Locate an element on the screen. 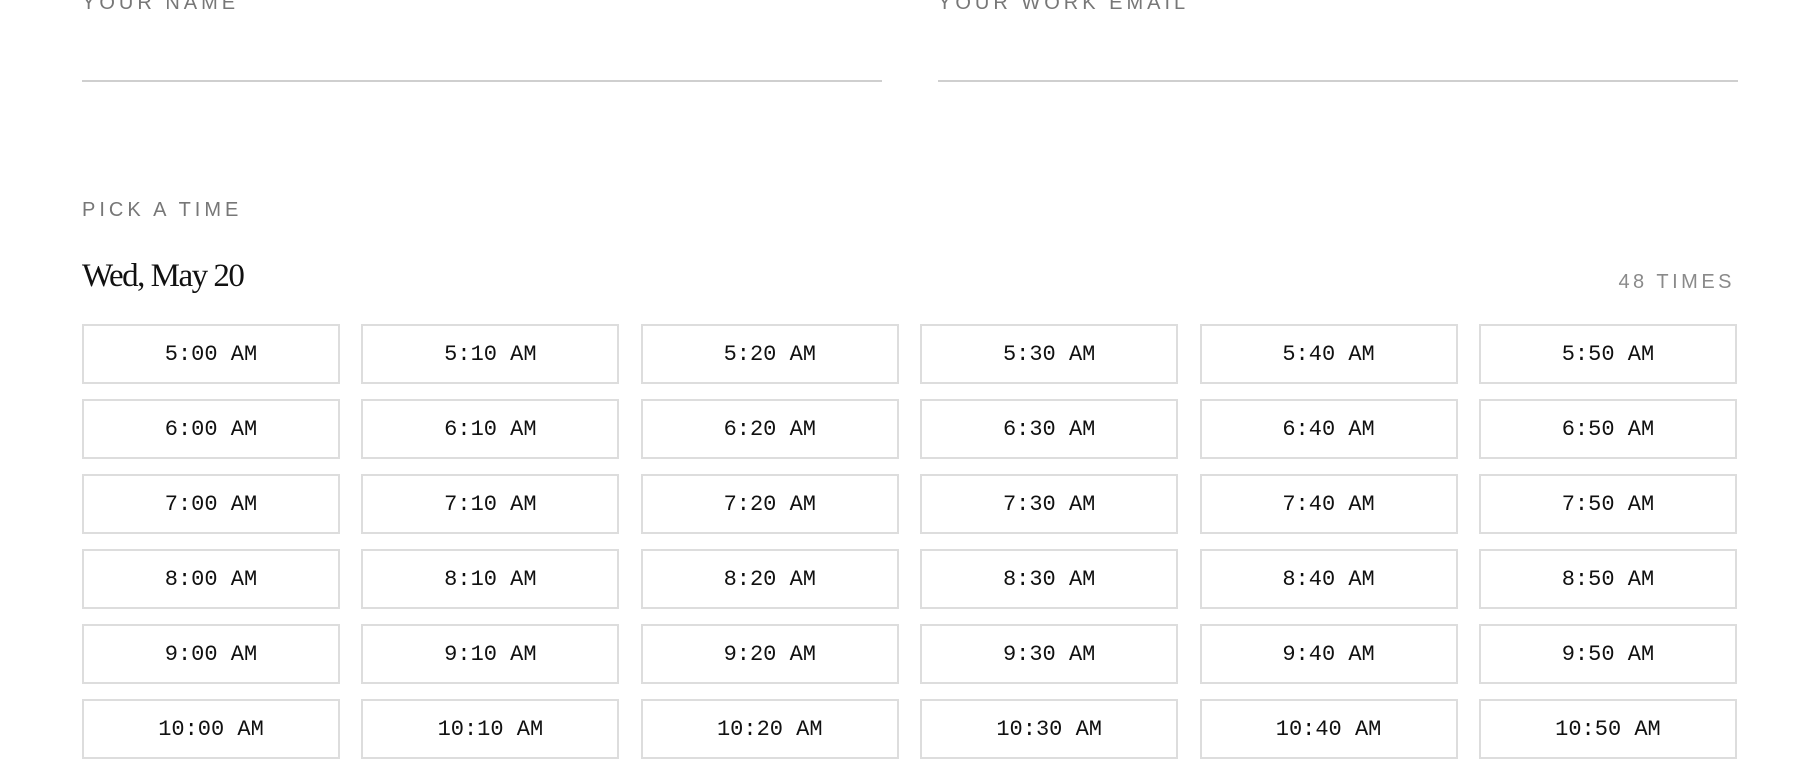 The image size is (1800, 766). time-slot-button: 8:00 AM is located at coordinates (211, 579).